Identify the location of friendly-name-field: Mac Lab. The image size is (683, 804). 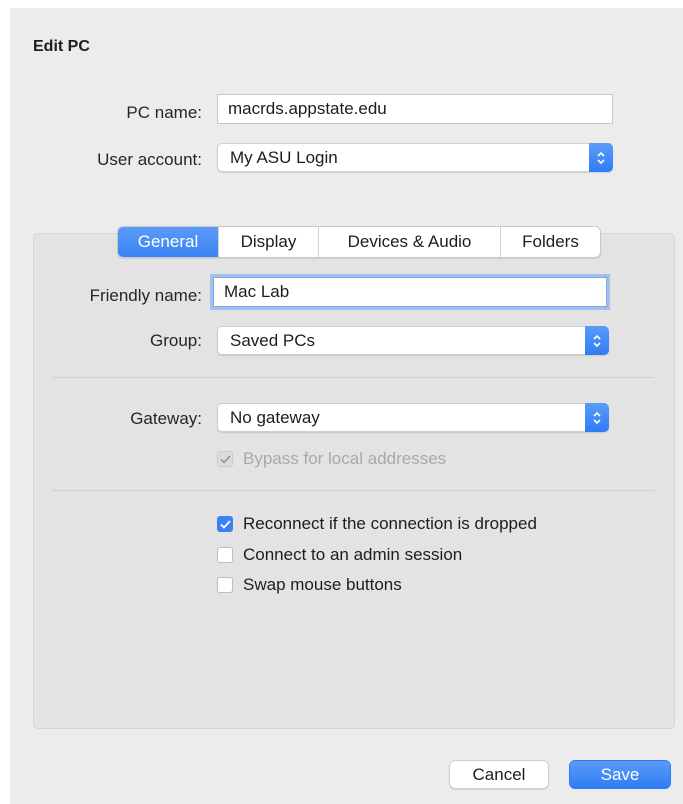
(410, 292).